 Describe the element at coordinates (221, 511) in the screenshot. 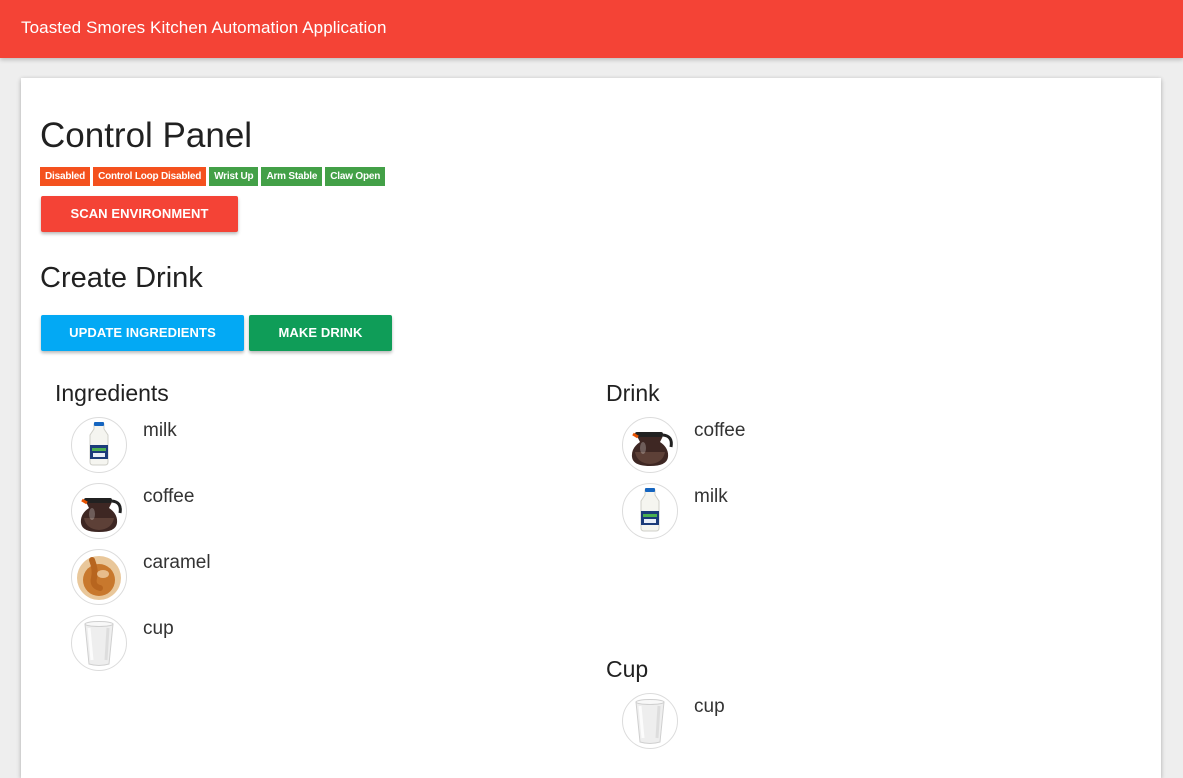

I see `ingredient-item-coffee: coffee` at that location.